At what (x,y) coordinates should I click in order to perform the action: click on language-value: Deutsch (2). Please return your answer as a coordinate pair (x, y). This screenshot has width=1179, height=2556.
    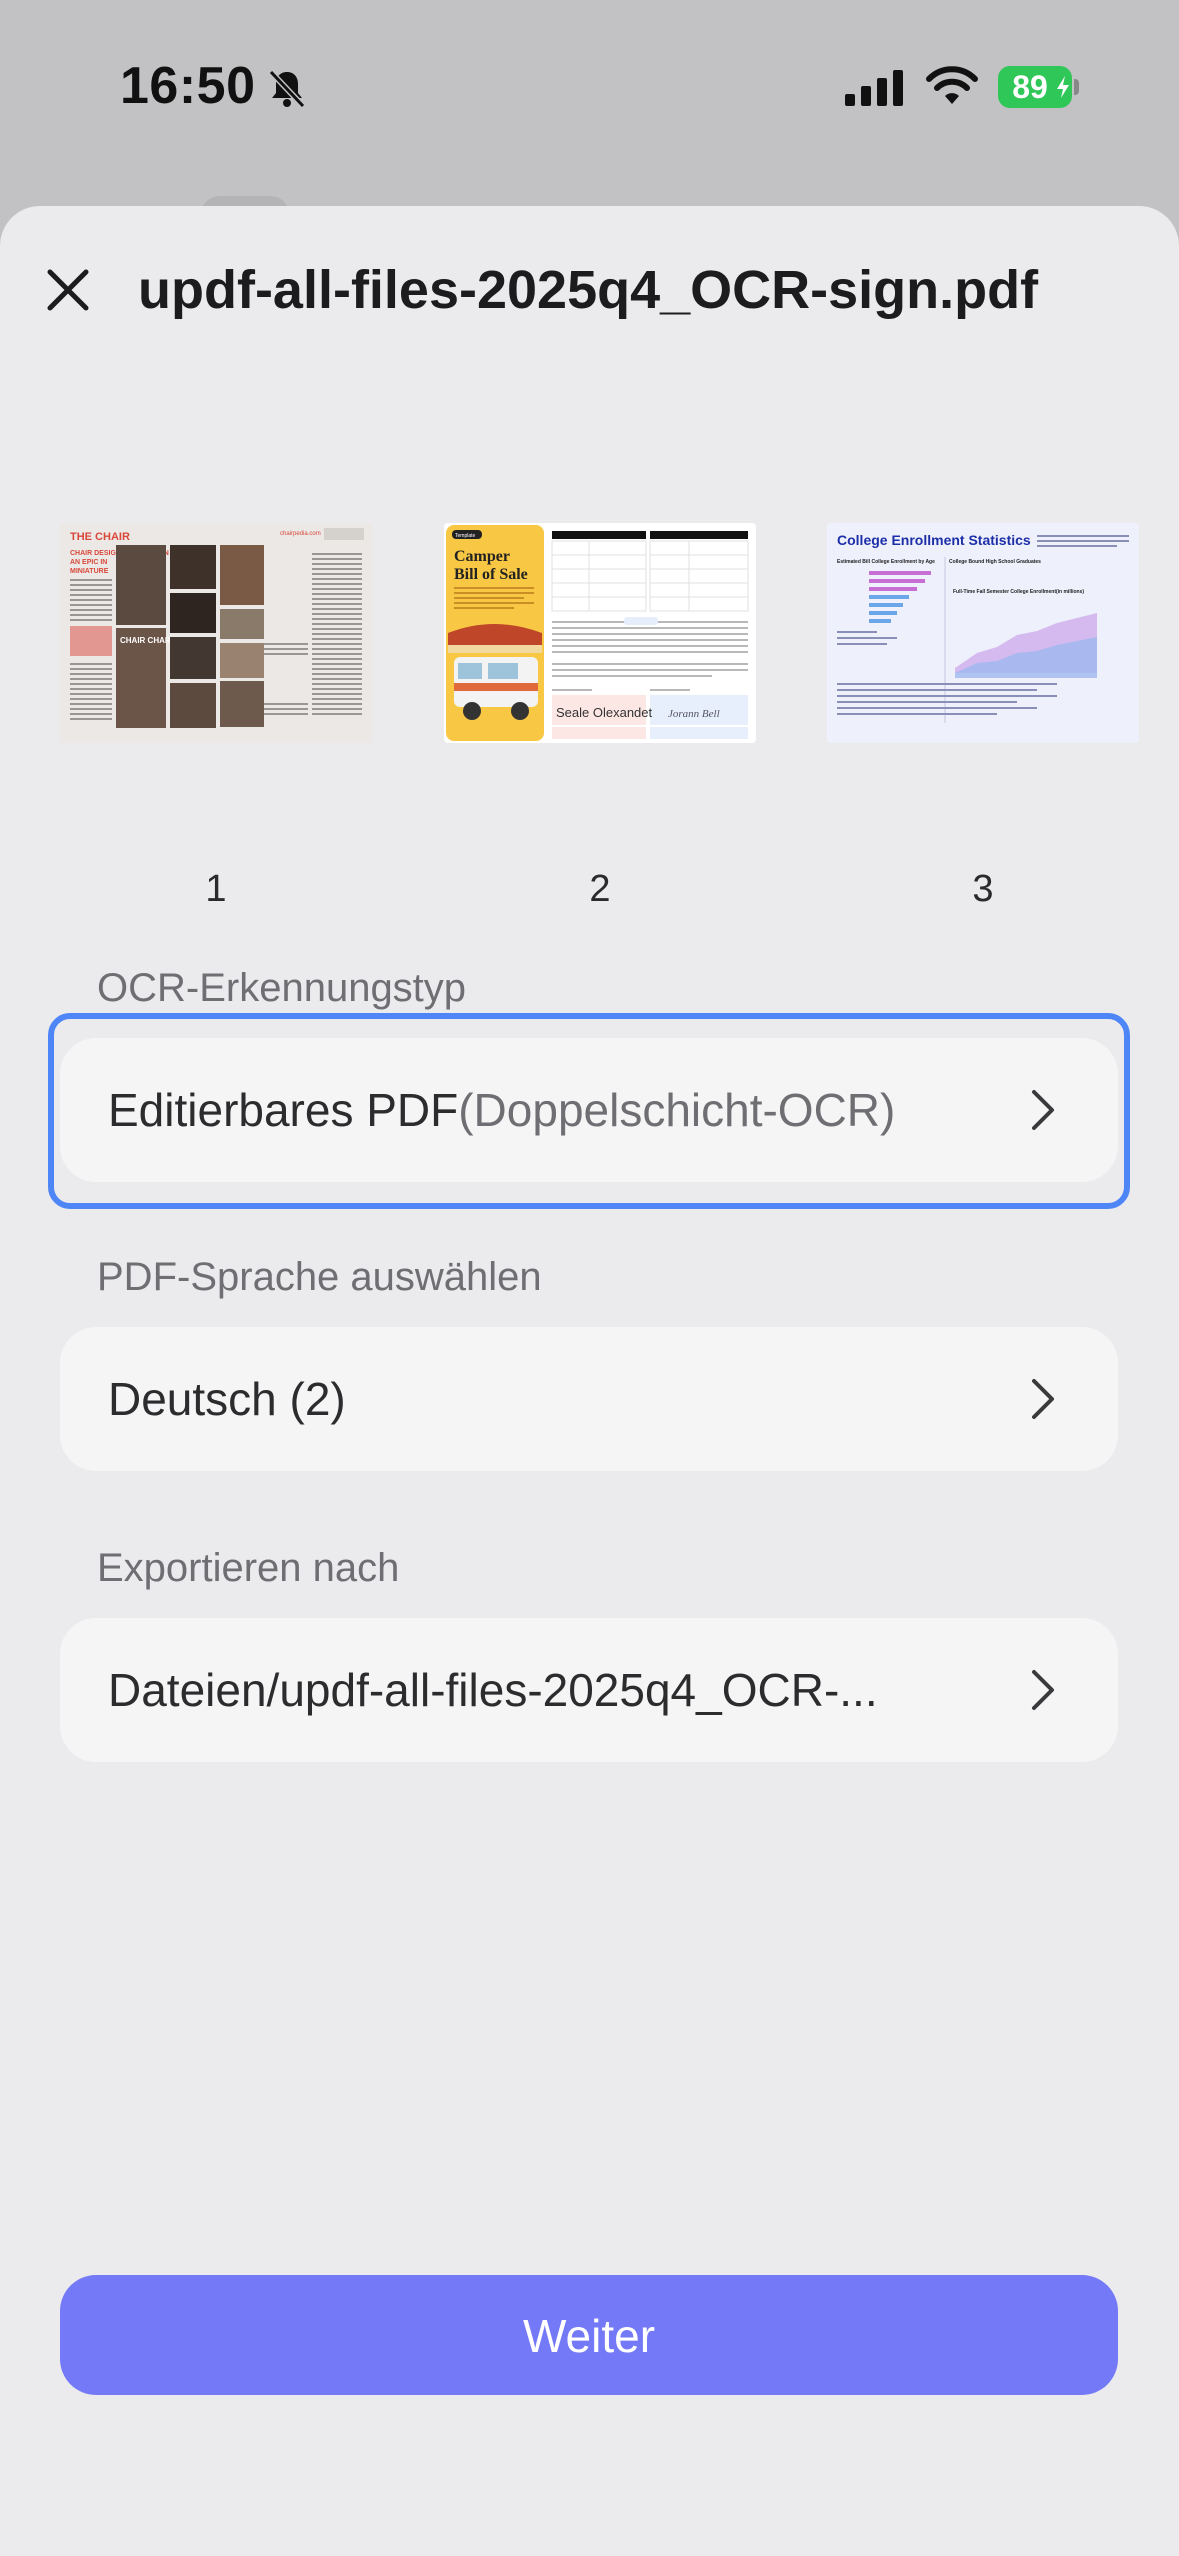
    Looking at the image, I should click on (227, 1399).